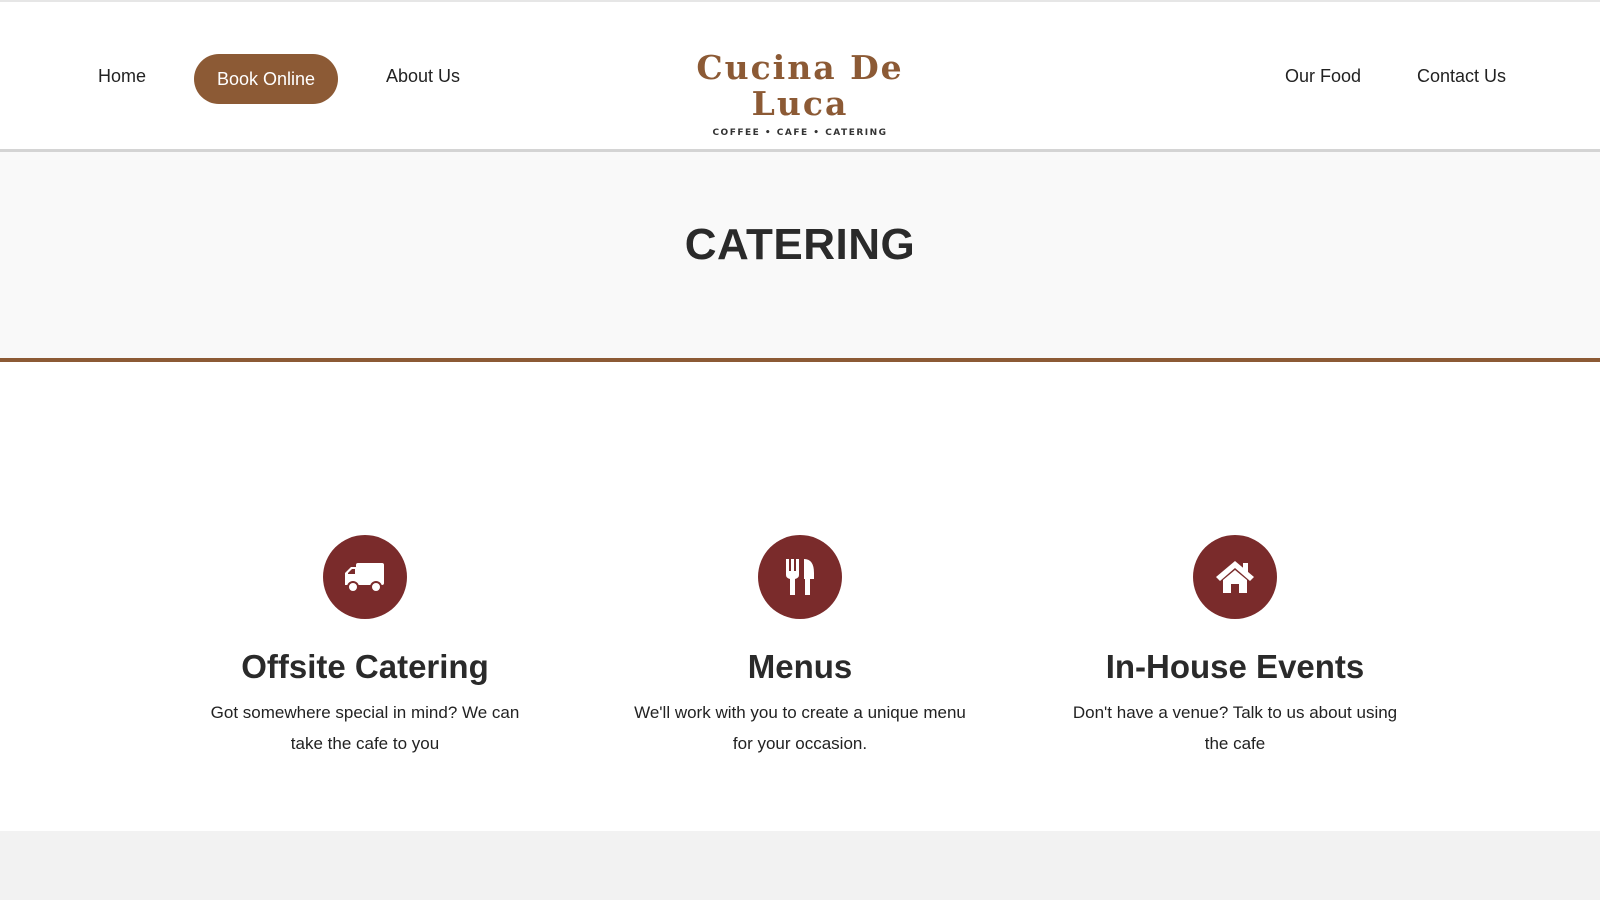 Image resolution: width=1600 pixels, height=900 pixels. What do you see at coordinates (800, 133) in the screenshot?
I see `logo-tagline: COFFEE • CAFE • CATERING` at bounding box center [800, 133].